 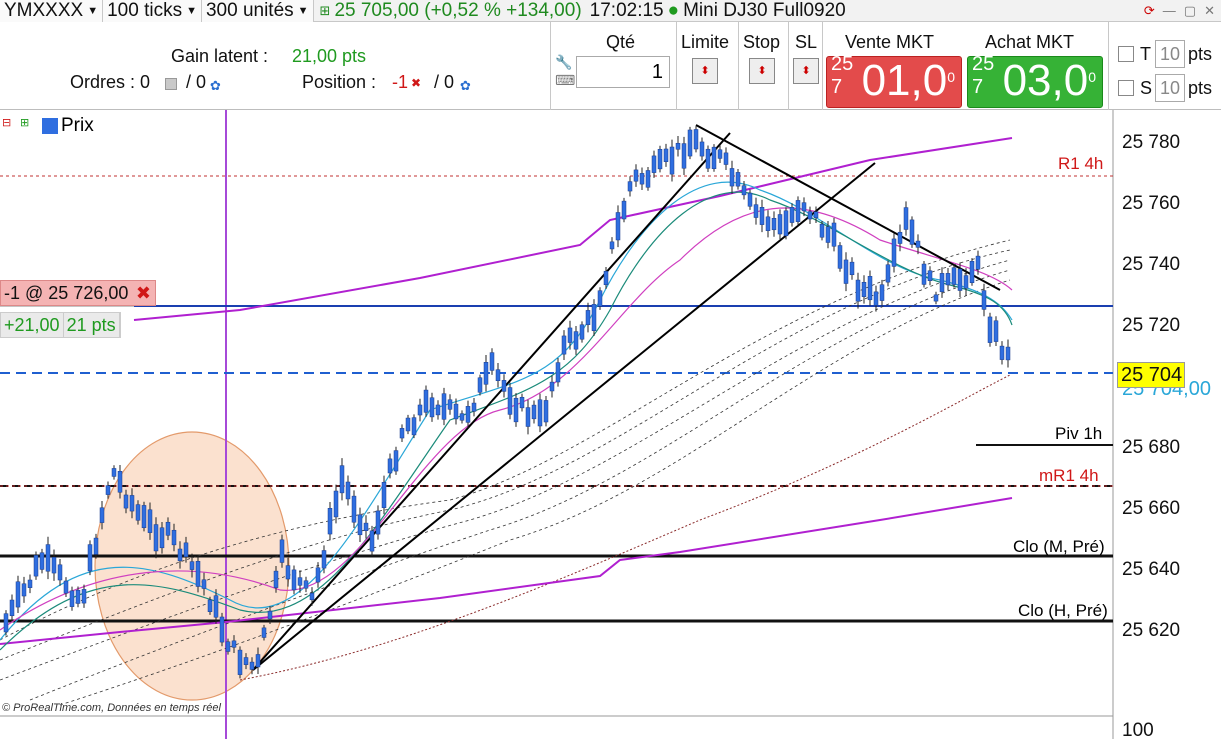 I want to click on stop-limit-button: ⬍, so click(x=806, y=71).